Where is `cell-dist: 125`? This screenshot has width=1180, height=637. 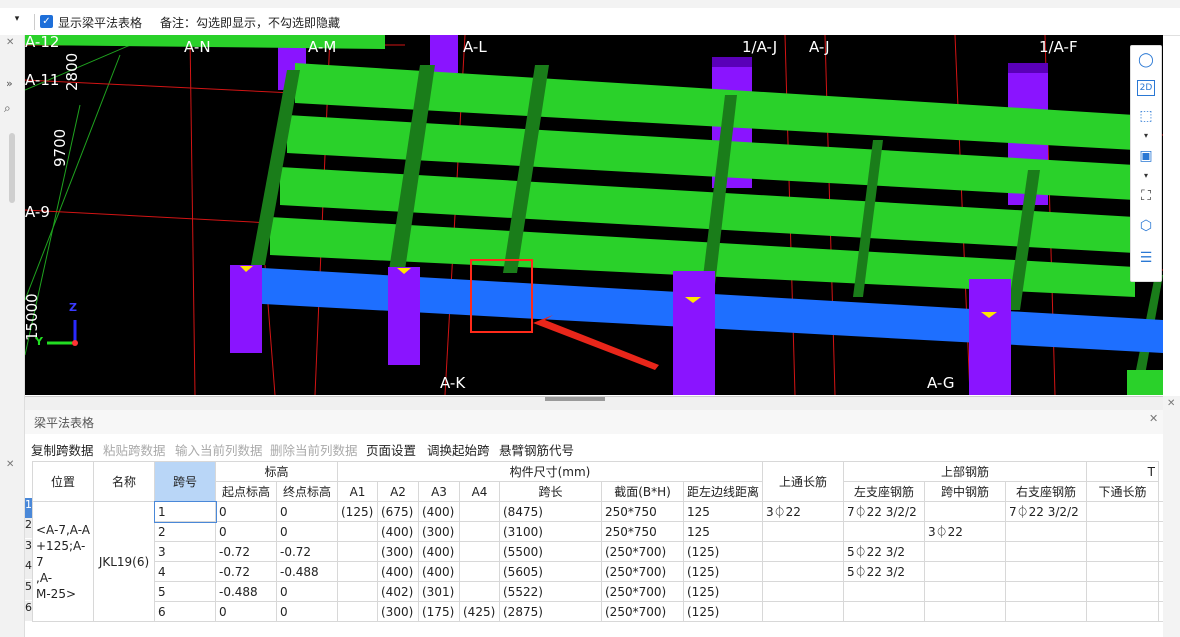
cell-dist: 125 is located at coordinates (723, 511).